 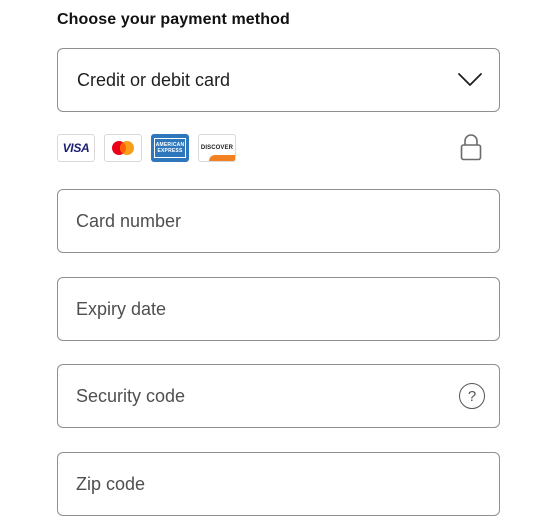 What do you see at coordinates (173, 19) in the screenshot?
I see `page-title: Choose your payment method` at bounding box center [173, 19].